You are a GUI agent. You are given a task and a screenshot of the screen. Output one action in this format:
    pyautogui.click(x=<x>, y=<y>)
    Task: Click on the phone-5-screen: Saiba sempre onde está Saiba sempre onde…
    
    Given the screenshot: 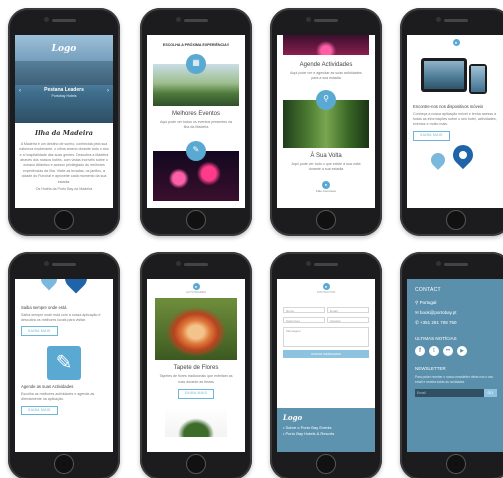 What is the action you would take?
    pyautogui.click(x=64, y=365)
    